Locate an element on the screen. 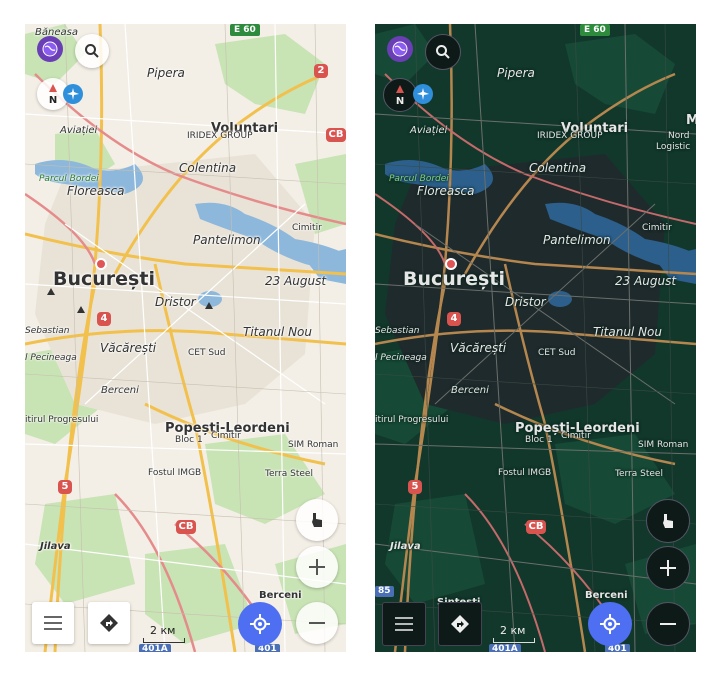 Image resolution: width=720 pixels, height=677 pixels. menu-icon is located at coordinates (404, 624).